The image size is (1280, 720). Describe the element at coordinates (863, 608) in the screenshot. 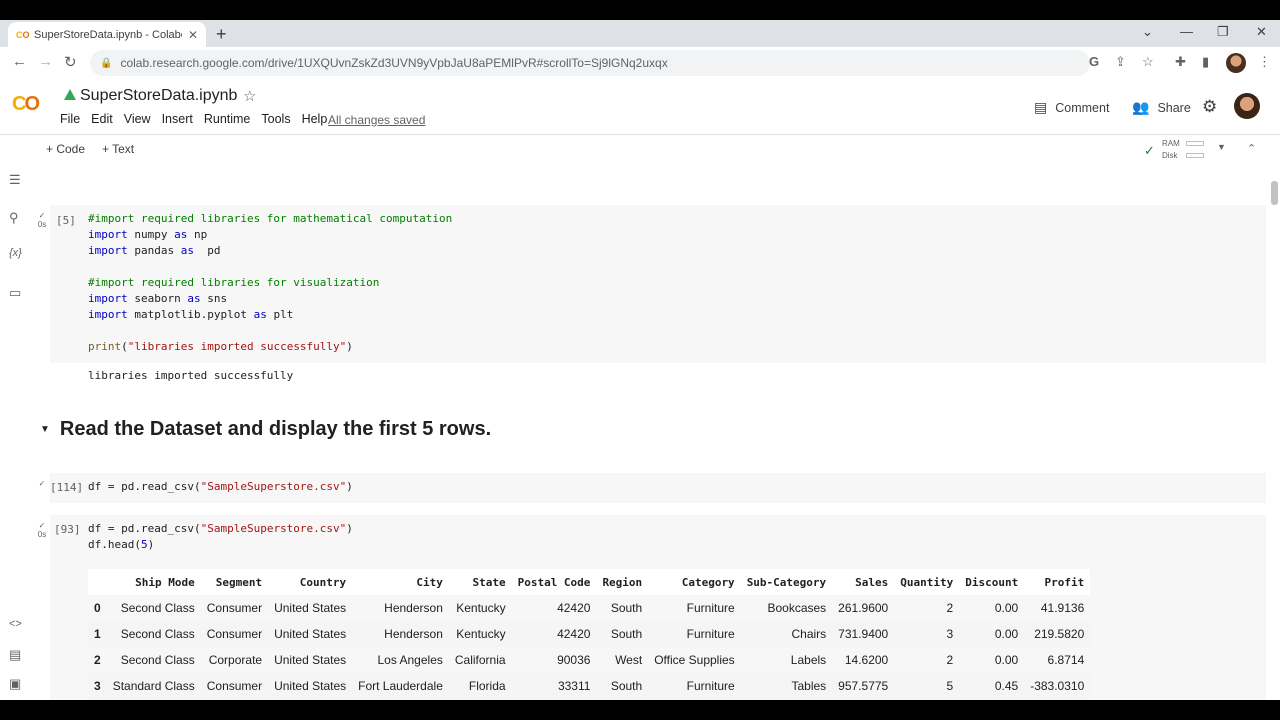

I see `table-cell: 261.9600` at that location.